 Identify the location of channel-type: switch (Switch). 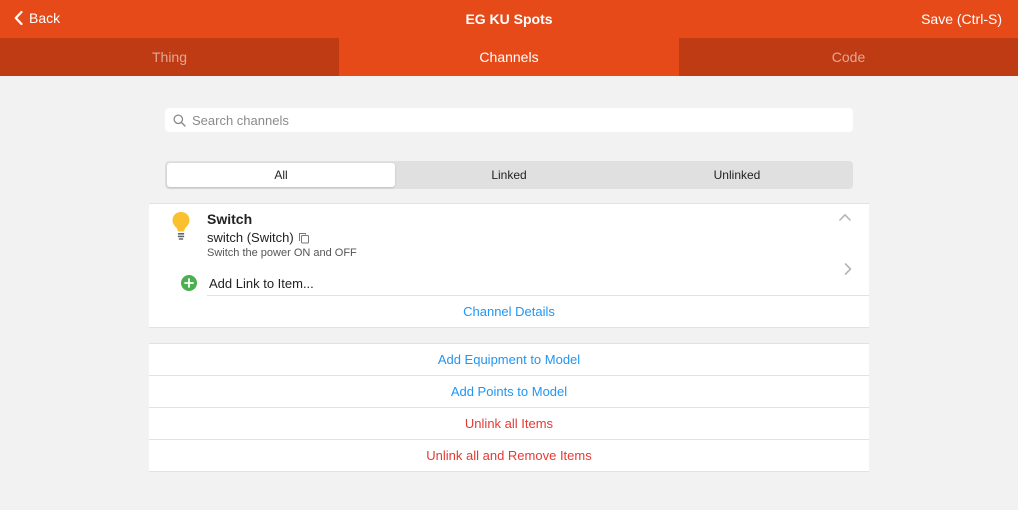
(250, 237).